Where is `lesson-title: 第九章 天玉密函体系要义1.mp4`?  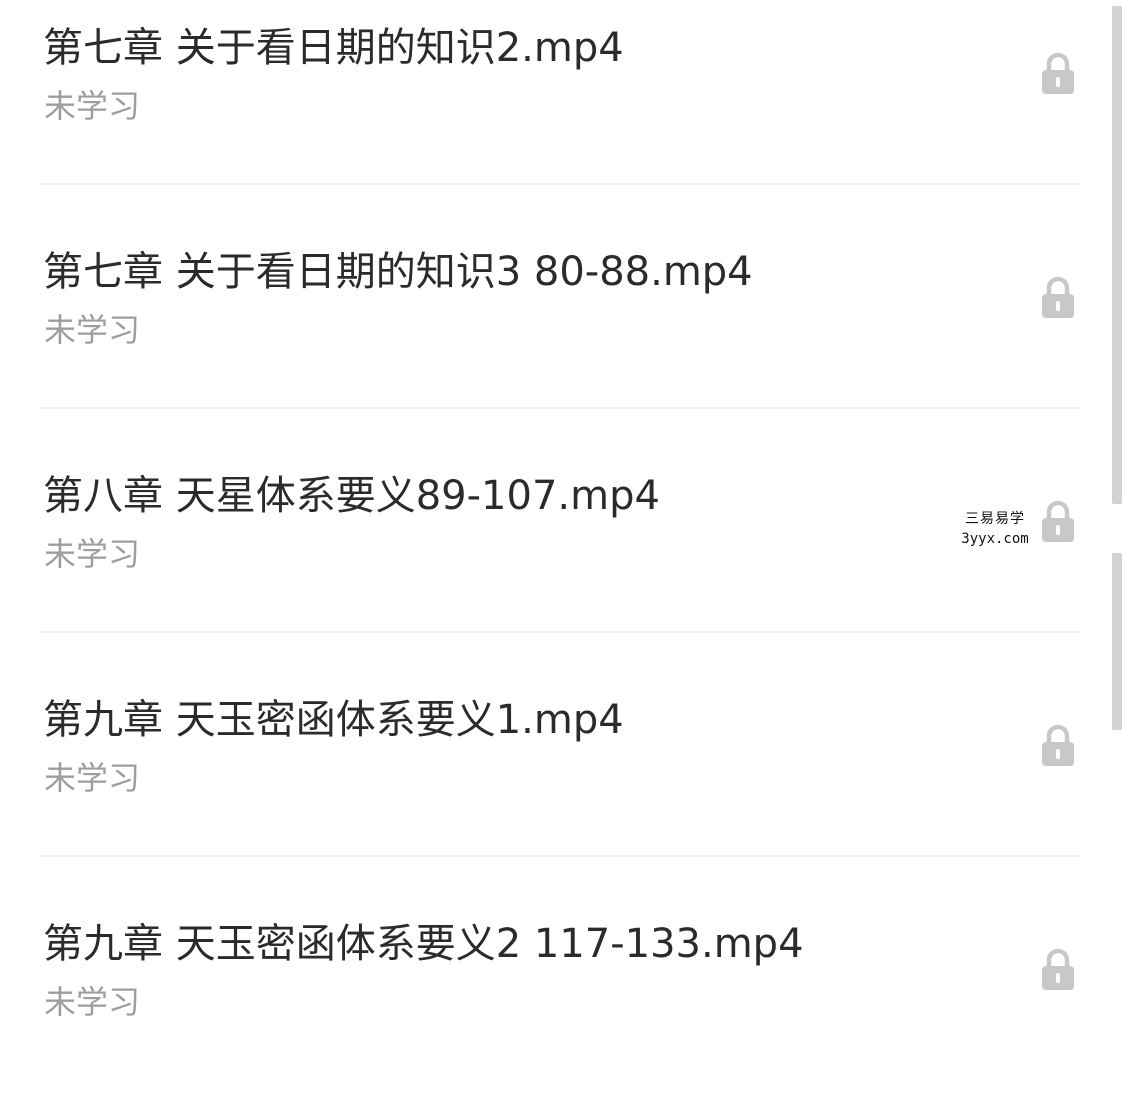
lesson-title: 第九章 天玉密函体系要义1.mp4 is located at coordinates (333, 720).